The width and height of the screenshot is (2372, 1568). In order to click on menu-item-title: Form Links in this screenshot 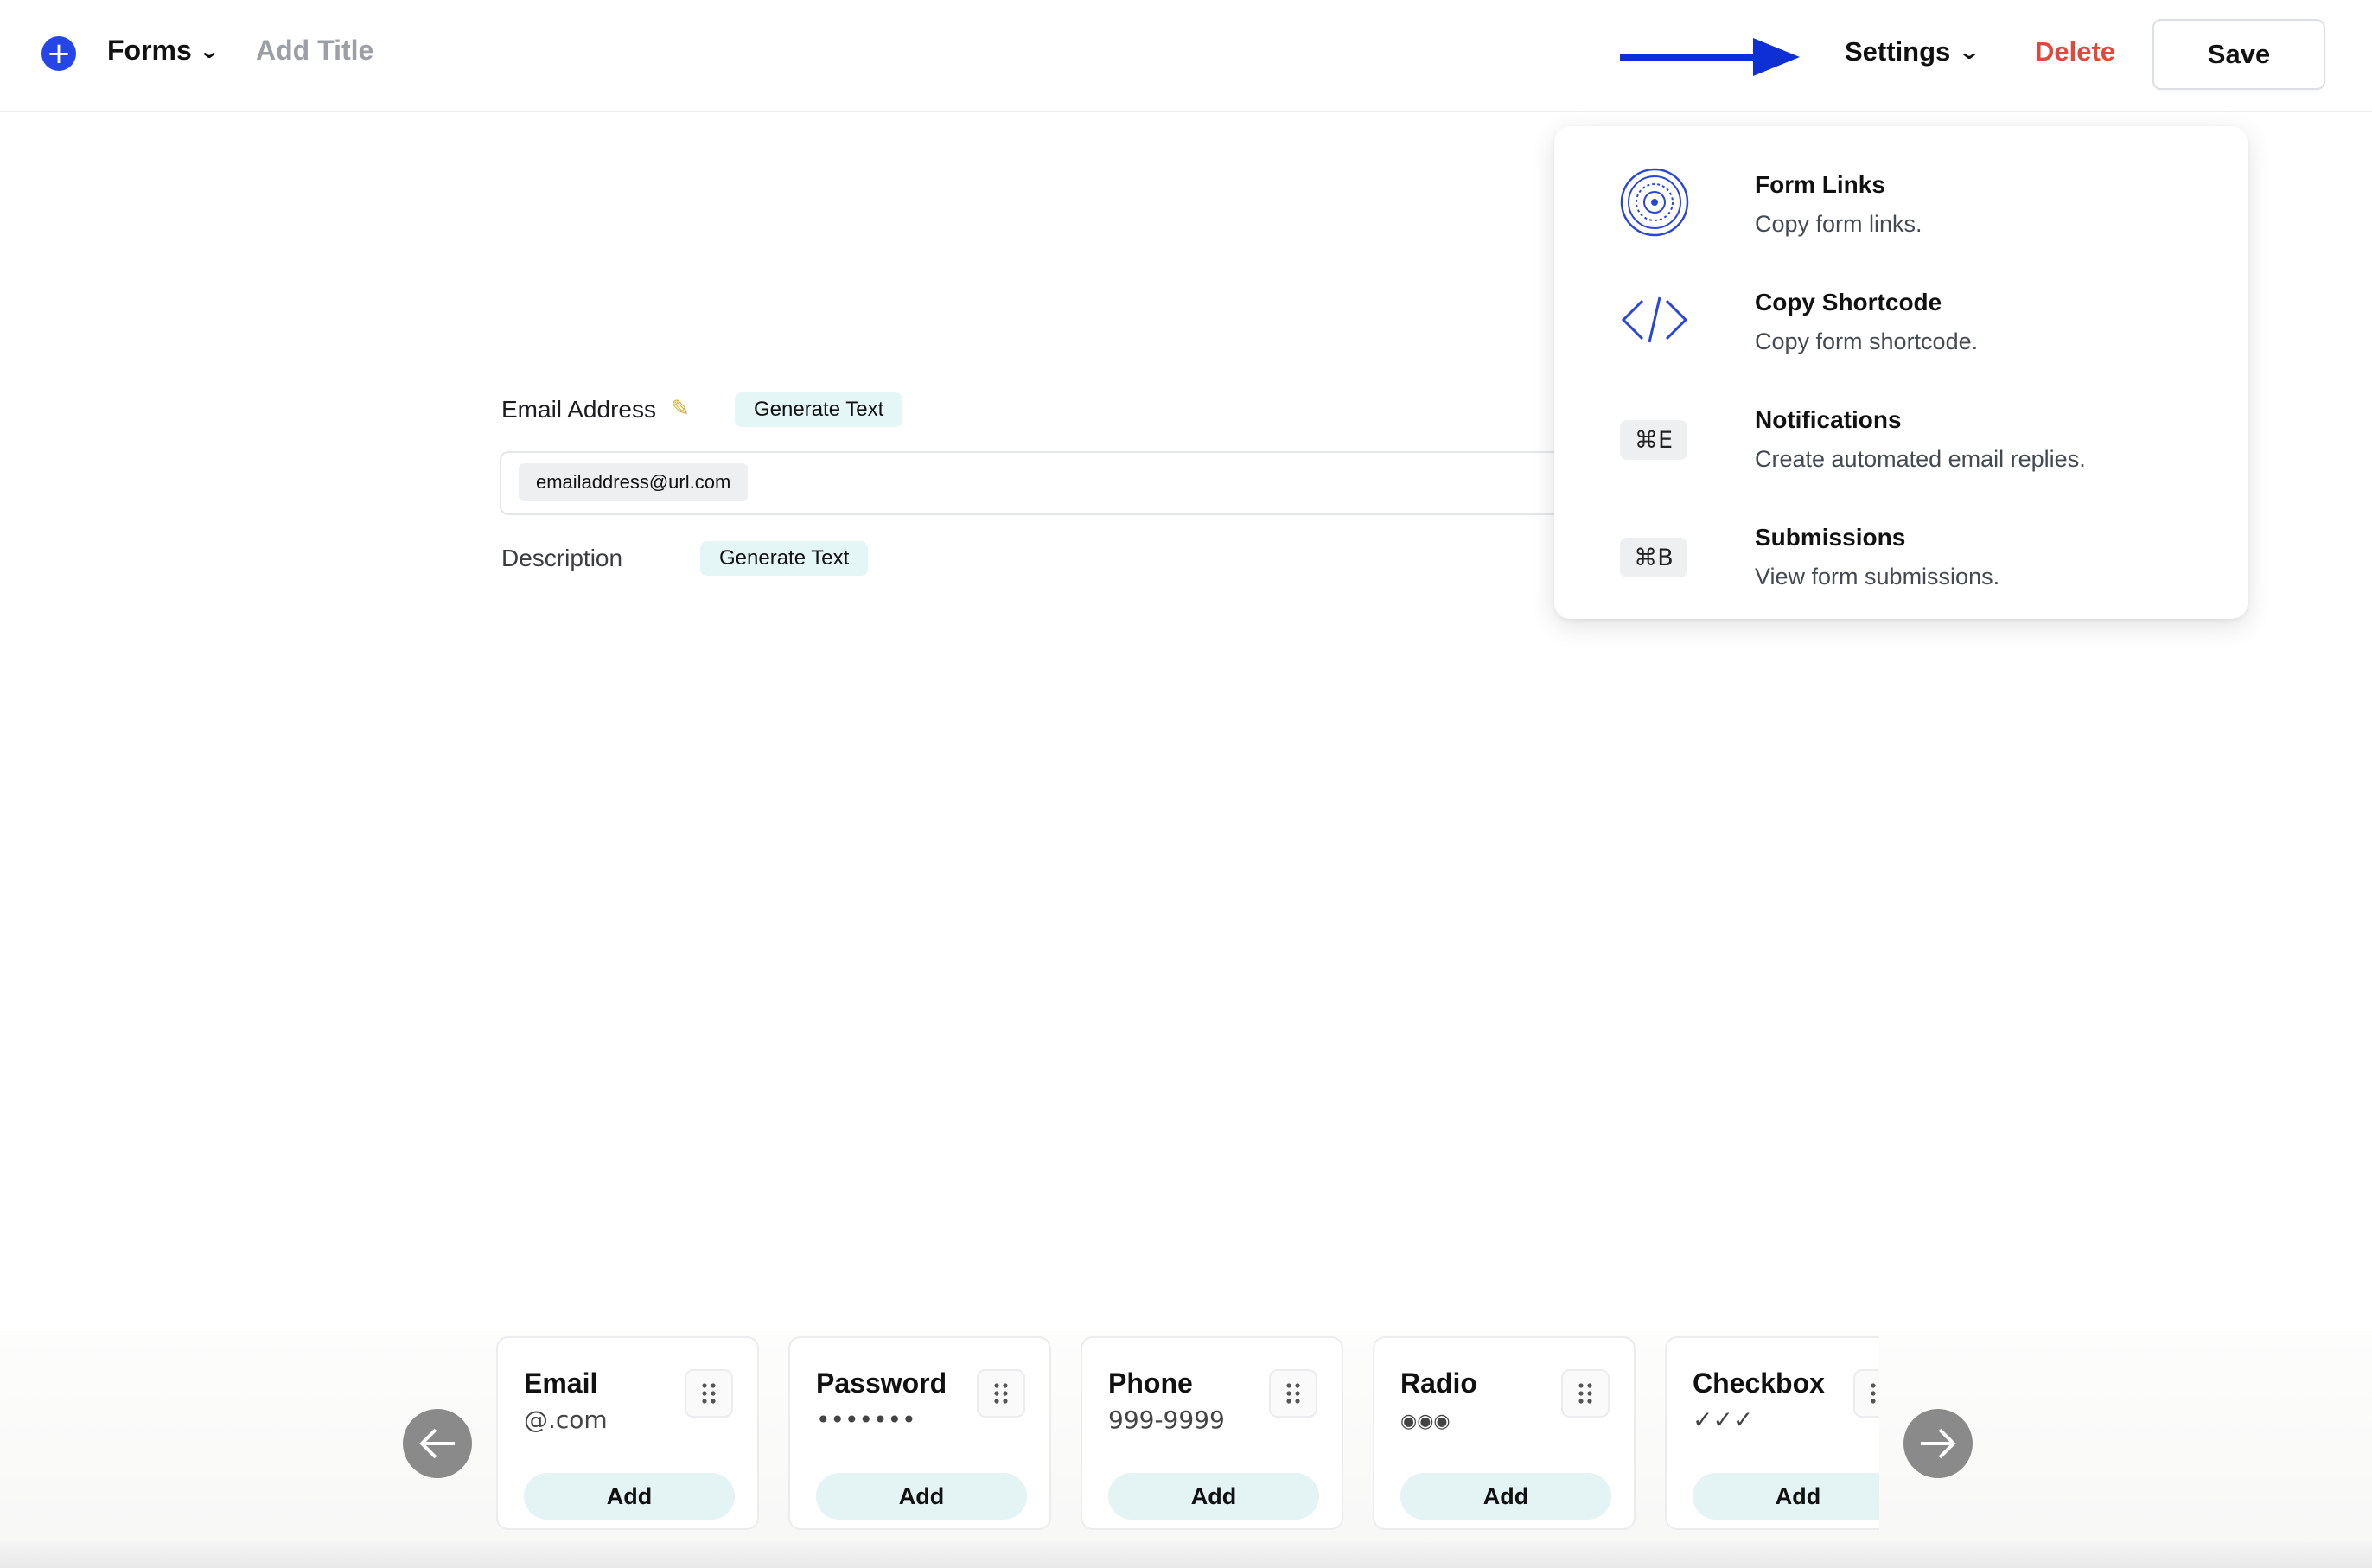, I will do `click(1820, 185)`.